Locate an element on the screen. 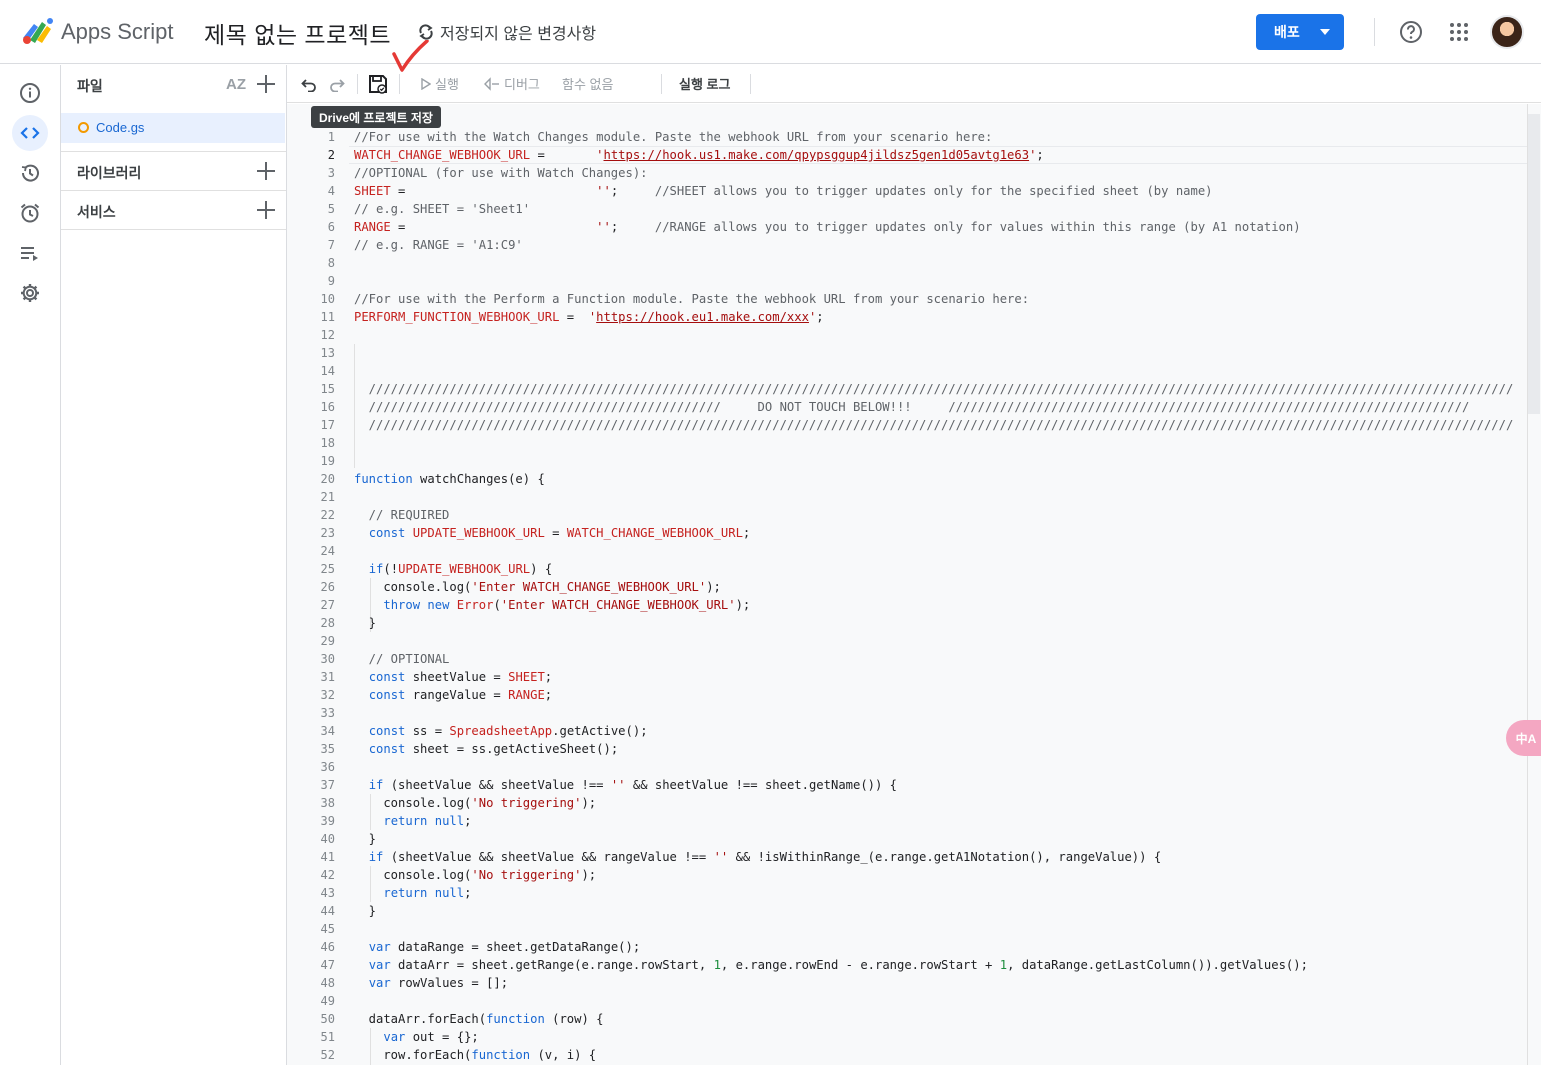  undo-icon is located at coordinates (309, 84).